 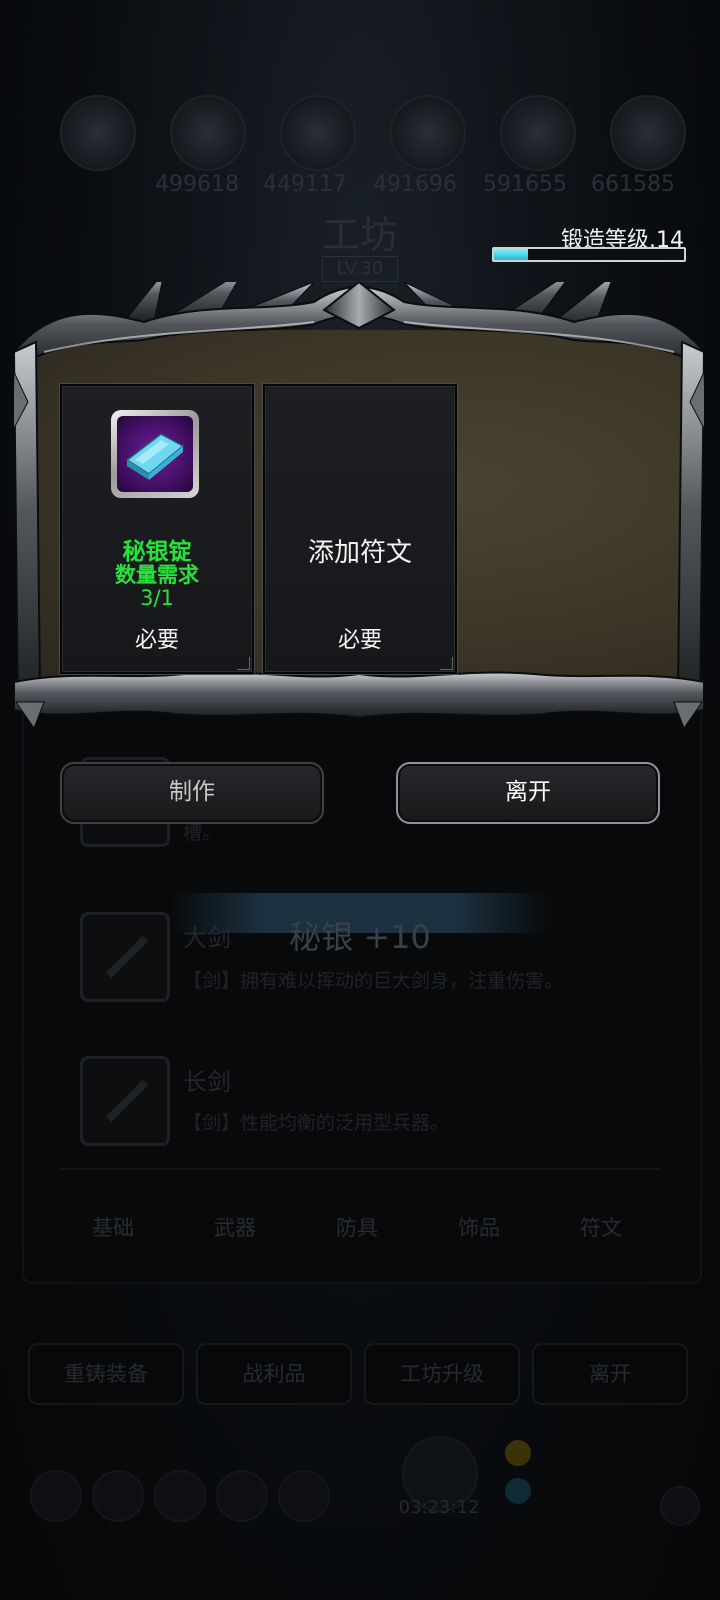 What do you see at coordinates (360, 937) in the screenshot?
I see `enhance-banner-text: 秘银 +10` at bounding box center [360, 937].